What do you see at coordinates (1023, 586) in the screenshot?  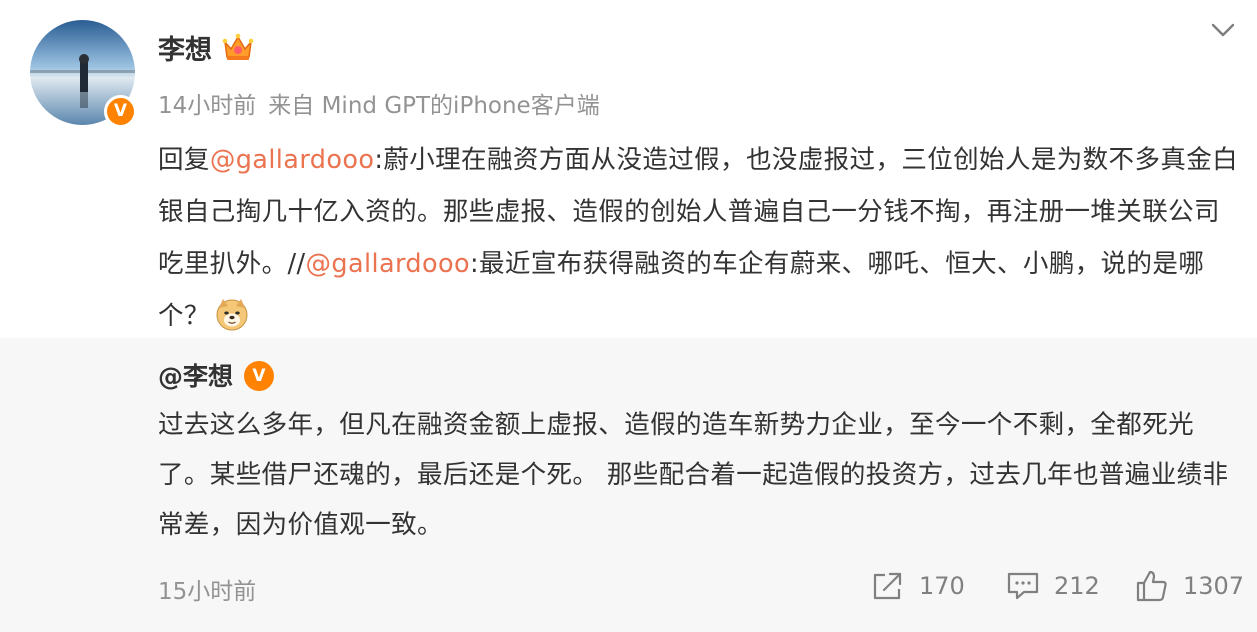 I see `comment-icon` at bounding box center [1023, 586].